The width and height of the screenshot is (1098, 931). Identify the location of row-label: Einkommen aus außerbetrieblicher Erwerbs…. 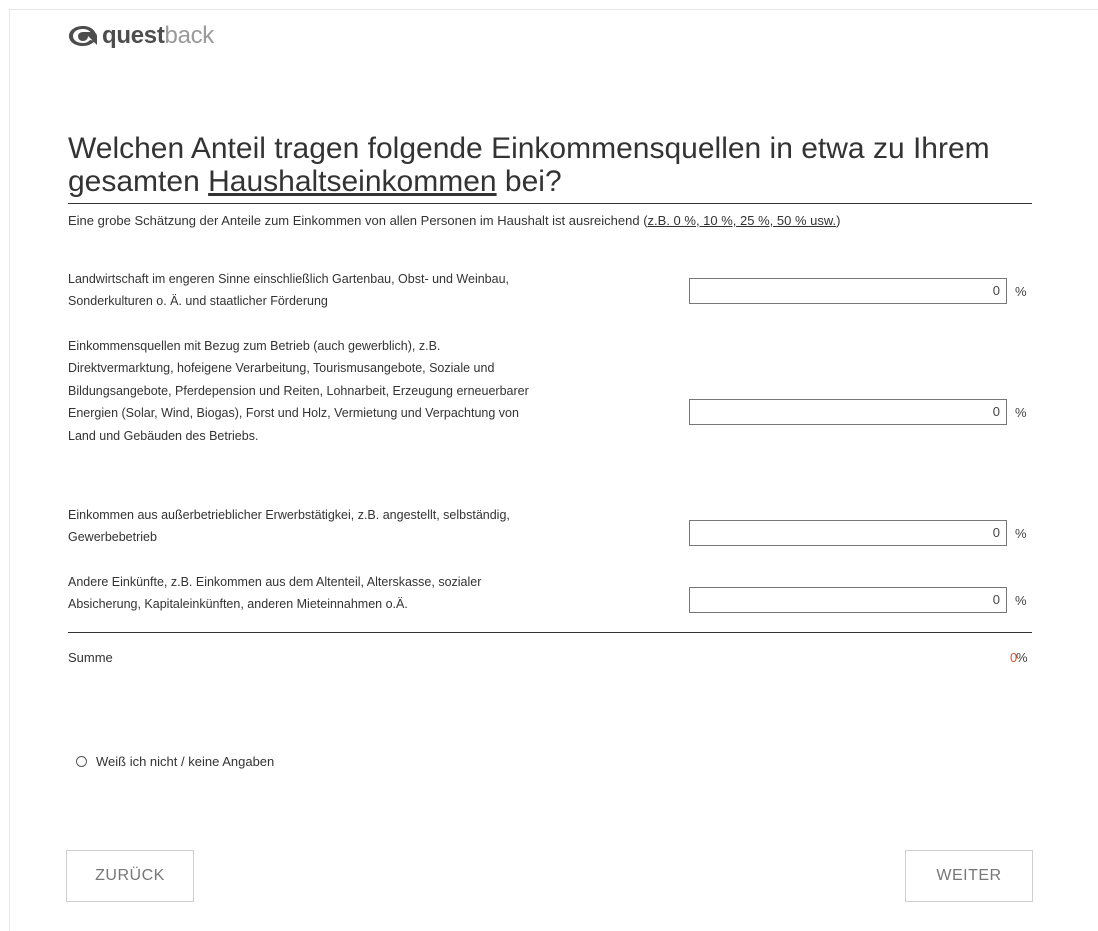
(303, 526).